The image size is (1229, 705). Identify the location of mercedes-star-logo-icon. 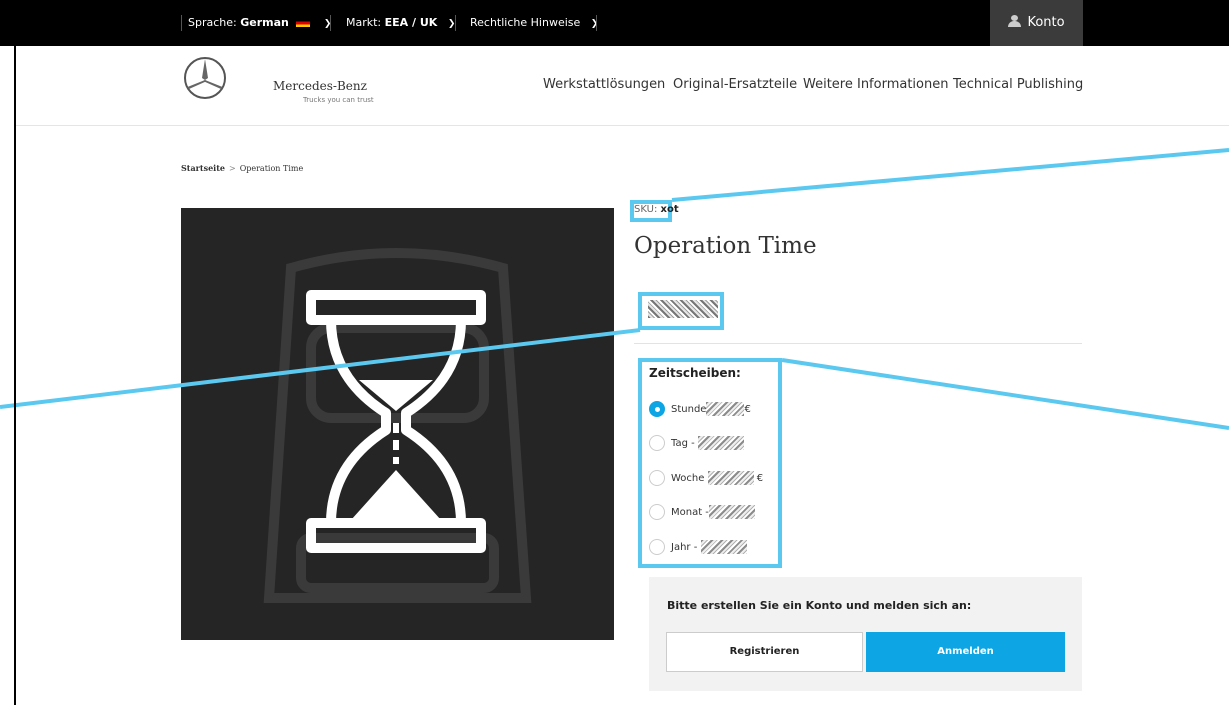
(205, 78).